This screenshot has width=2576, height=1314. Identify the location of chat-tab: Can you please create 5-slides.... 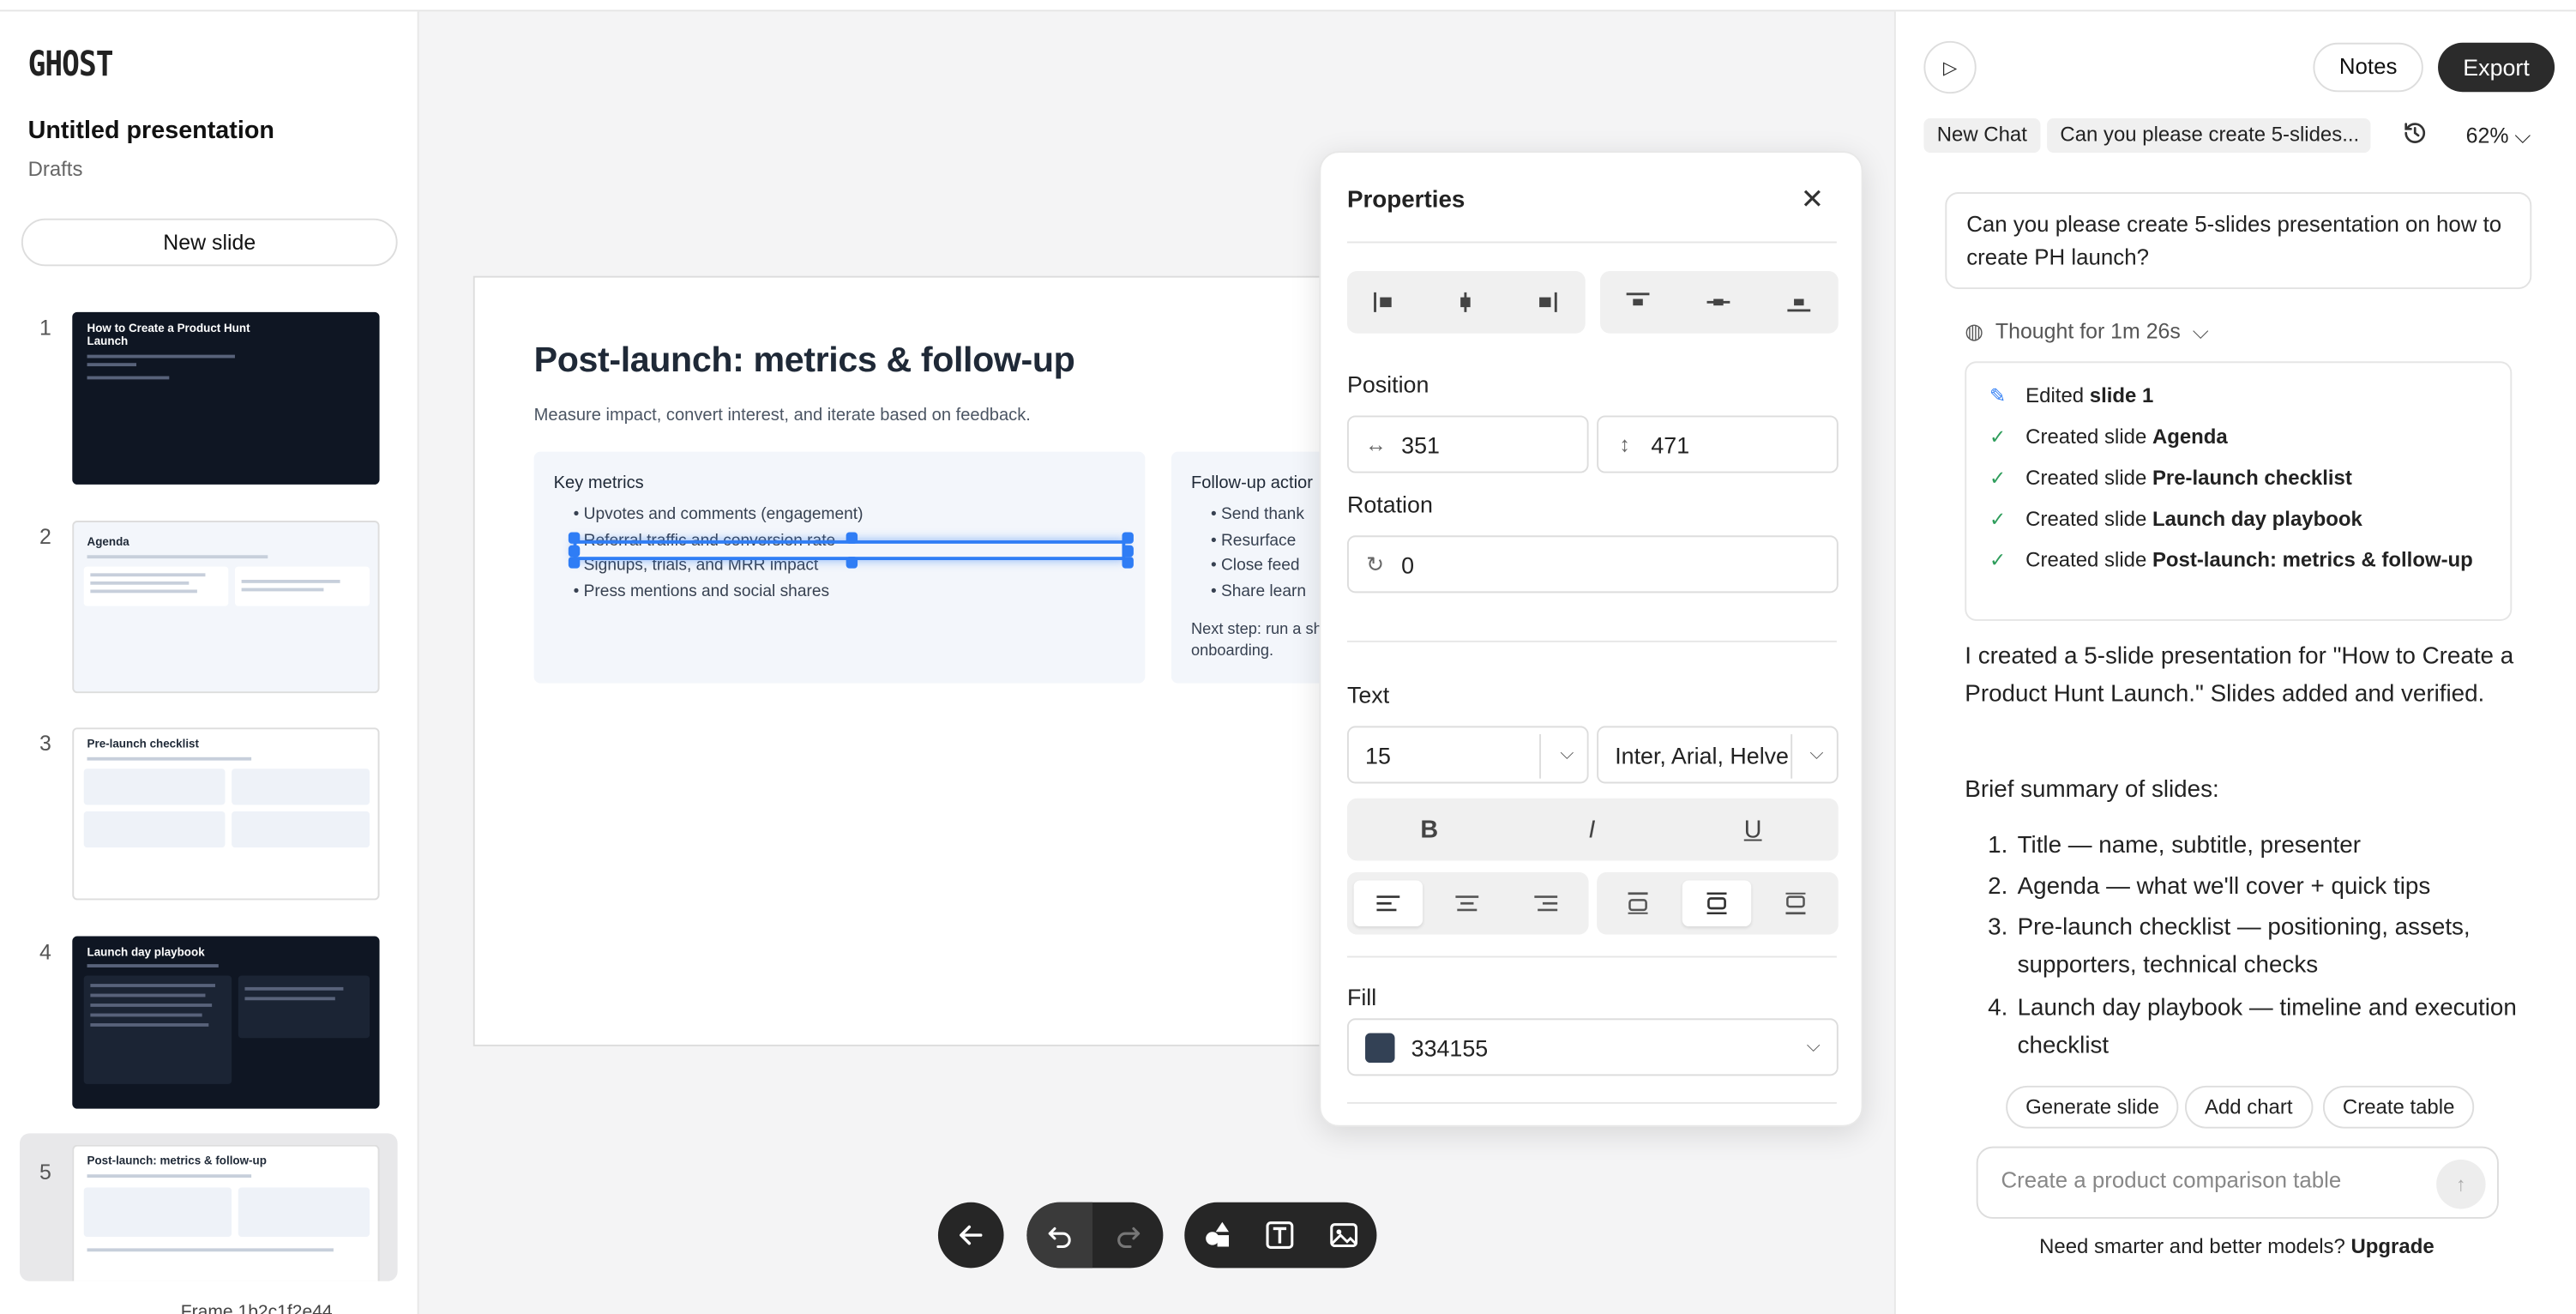
(2209, 136).